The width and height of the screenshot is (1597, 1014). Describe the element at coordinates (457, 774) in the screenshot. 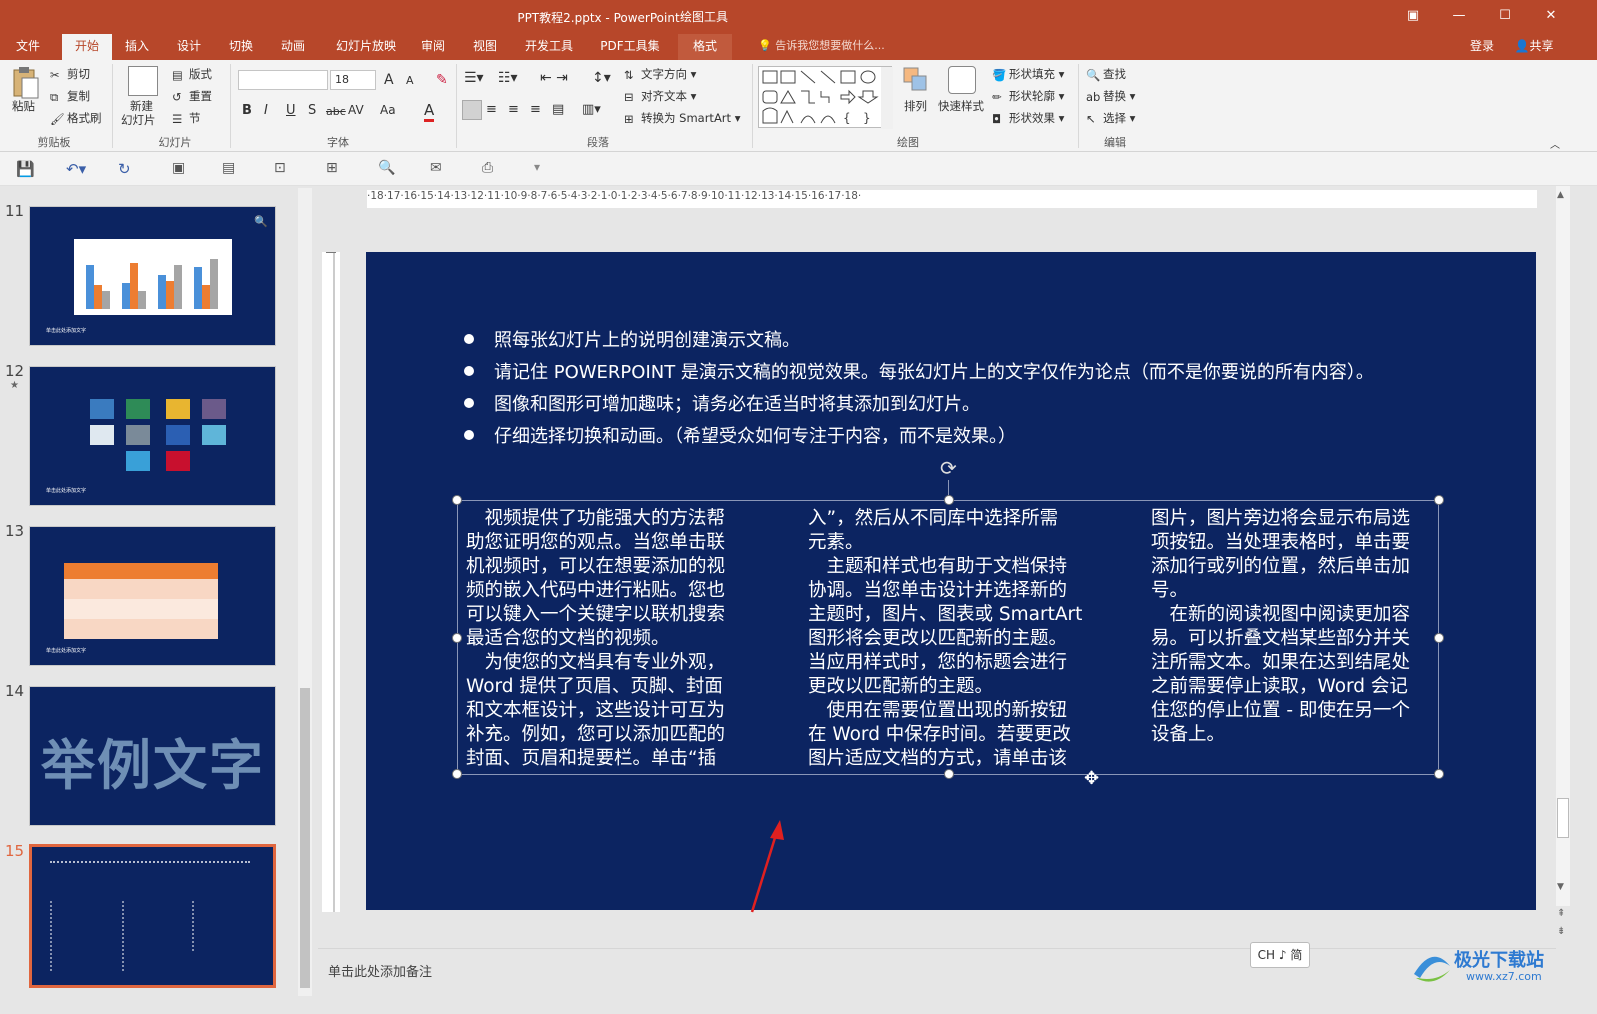

I see `resize-handle-sw` at that location.